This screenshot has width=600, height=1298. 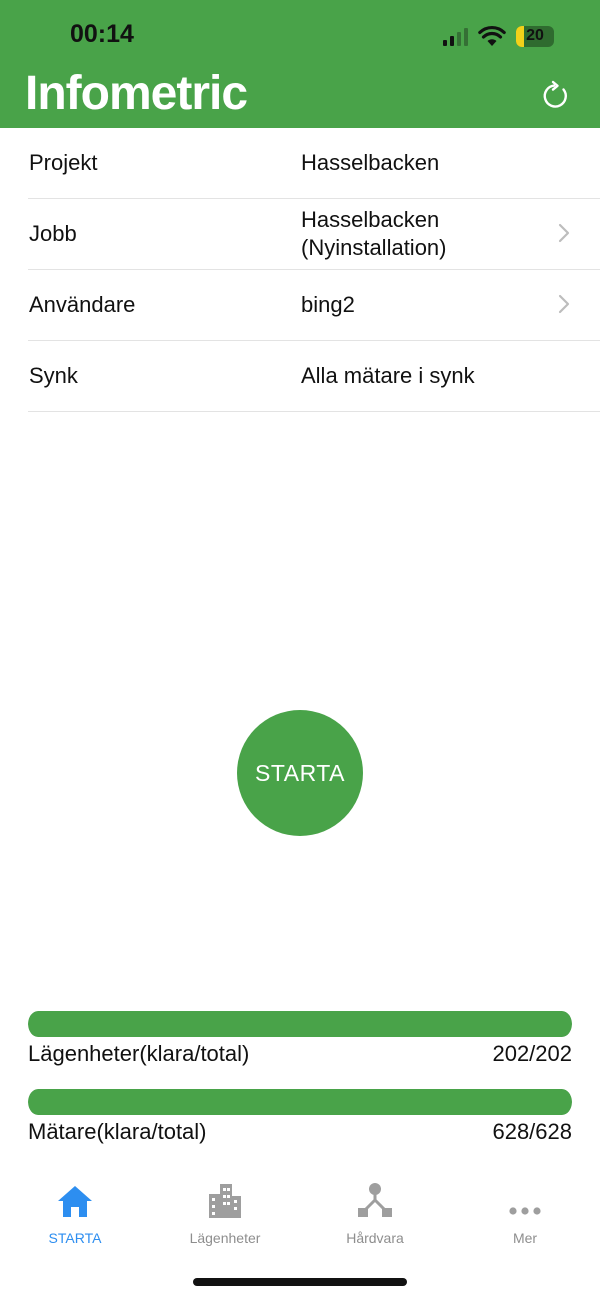 I want to click on info-row-projekt: Projekt Hasselbacken, so click(x=314, y=163).